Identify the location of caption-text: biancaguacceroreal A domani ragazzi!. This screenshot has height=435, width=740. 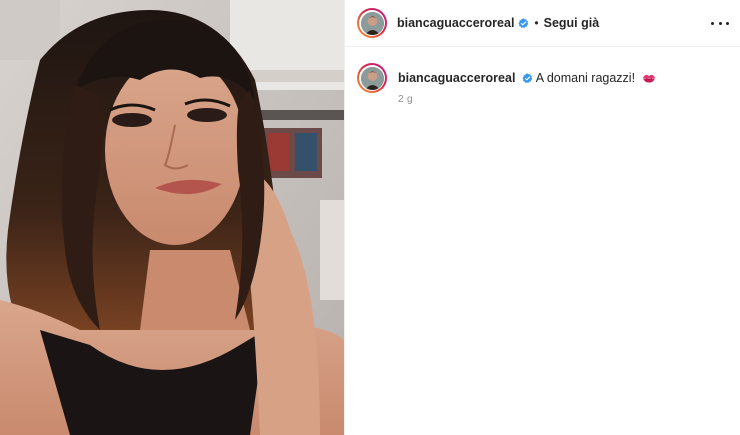
(527, 74).